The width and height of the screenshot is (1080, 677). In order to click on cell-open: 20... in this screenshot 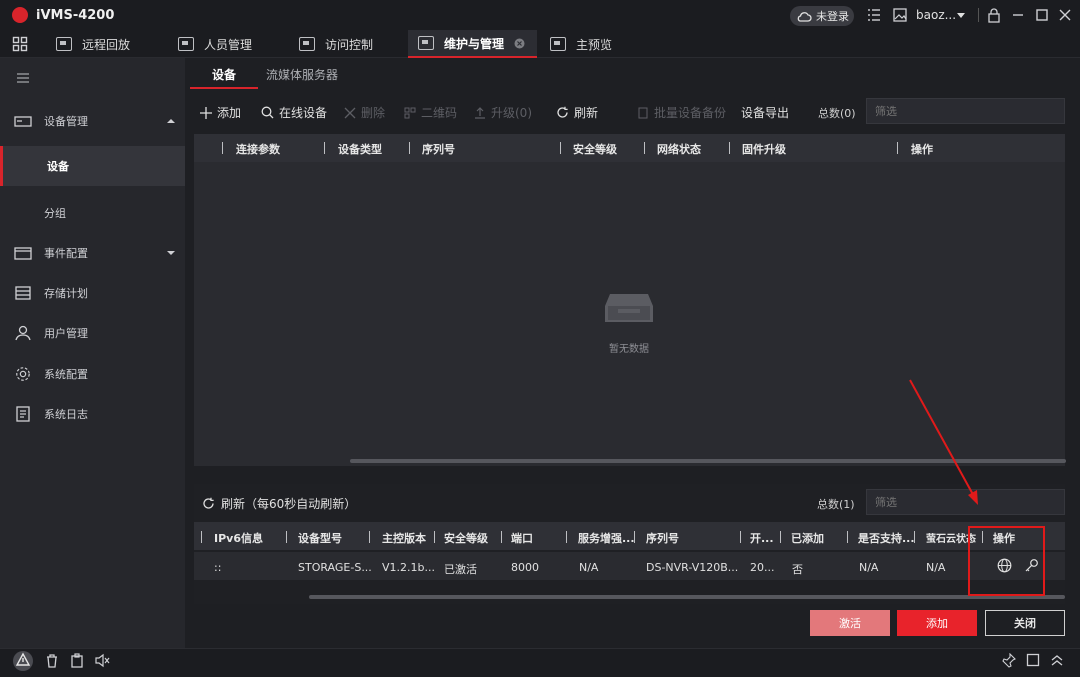, I will do `click(762, 567)`.